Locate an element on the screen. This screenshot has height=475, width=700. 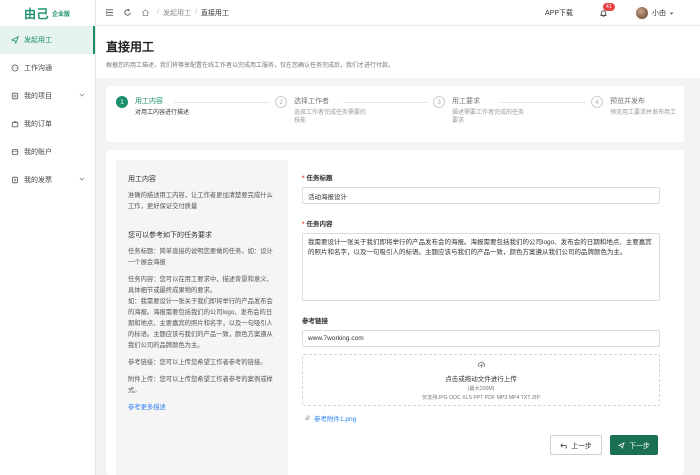
attached-file-name: 参考附件1.png is located at coordinates (335, 419).